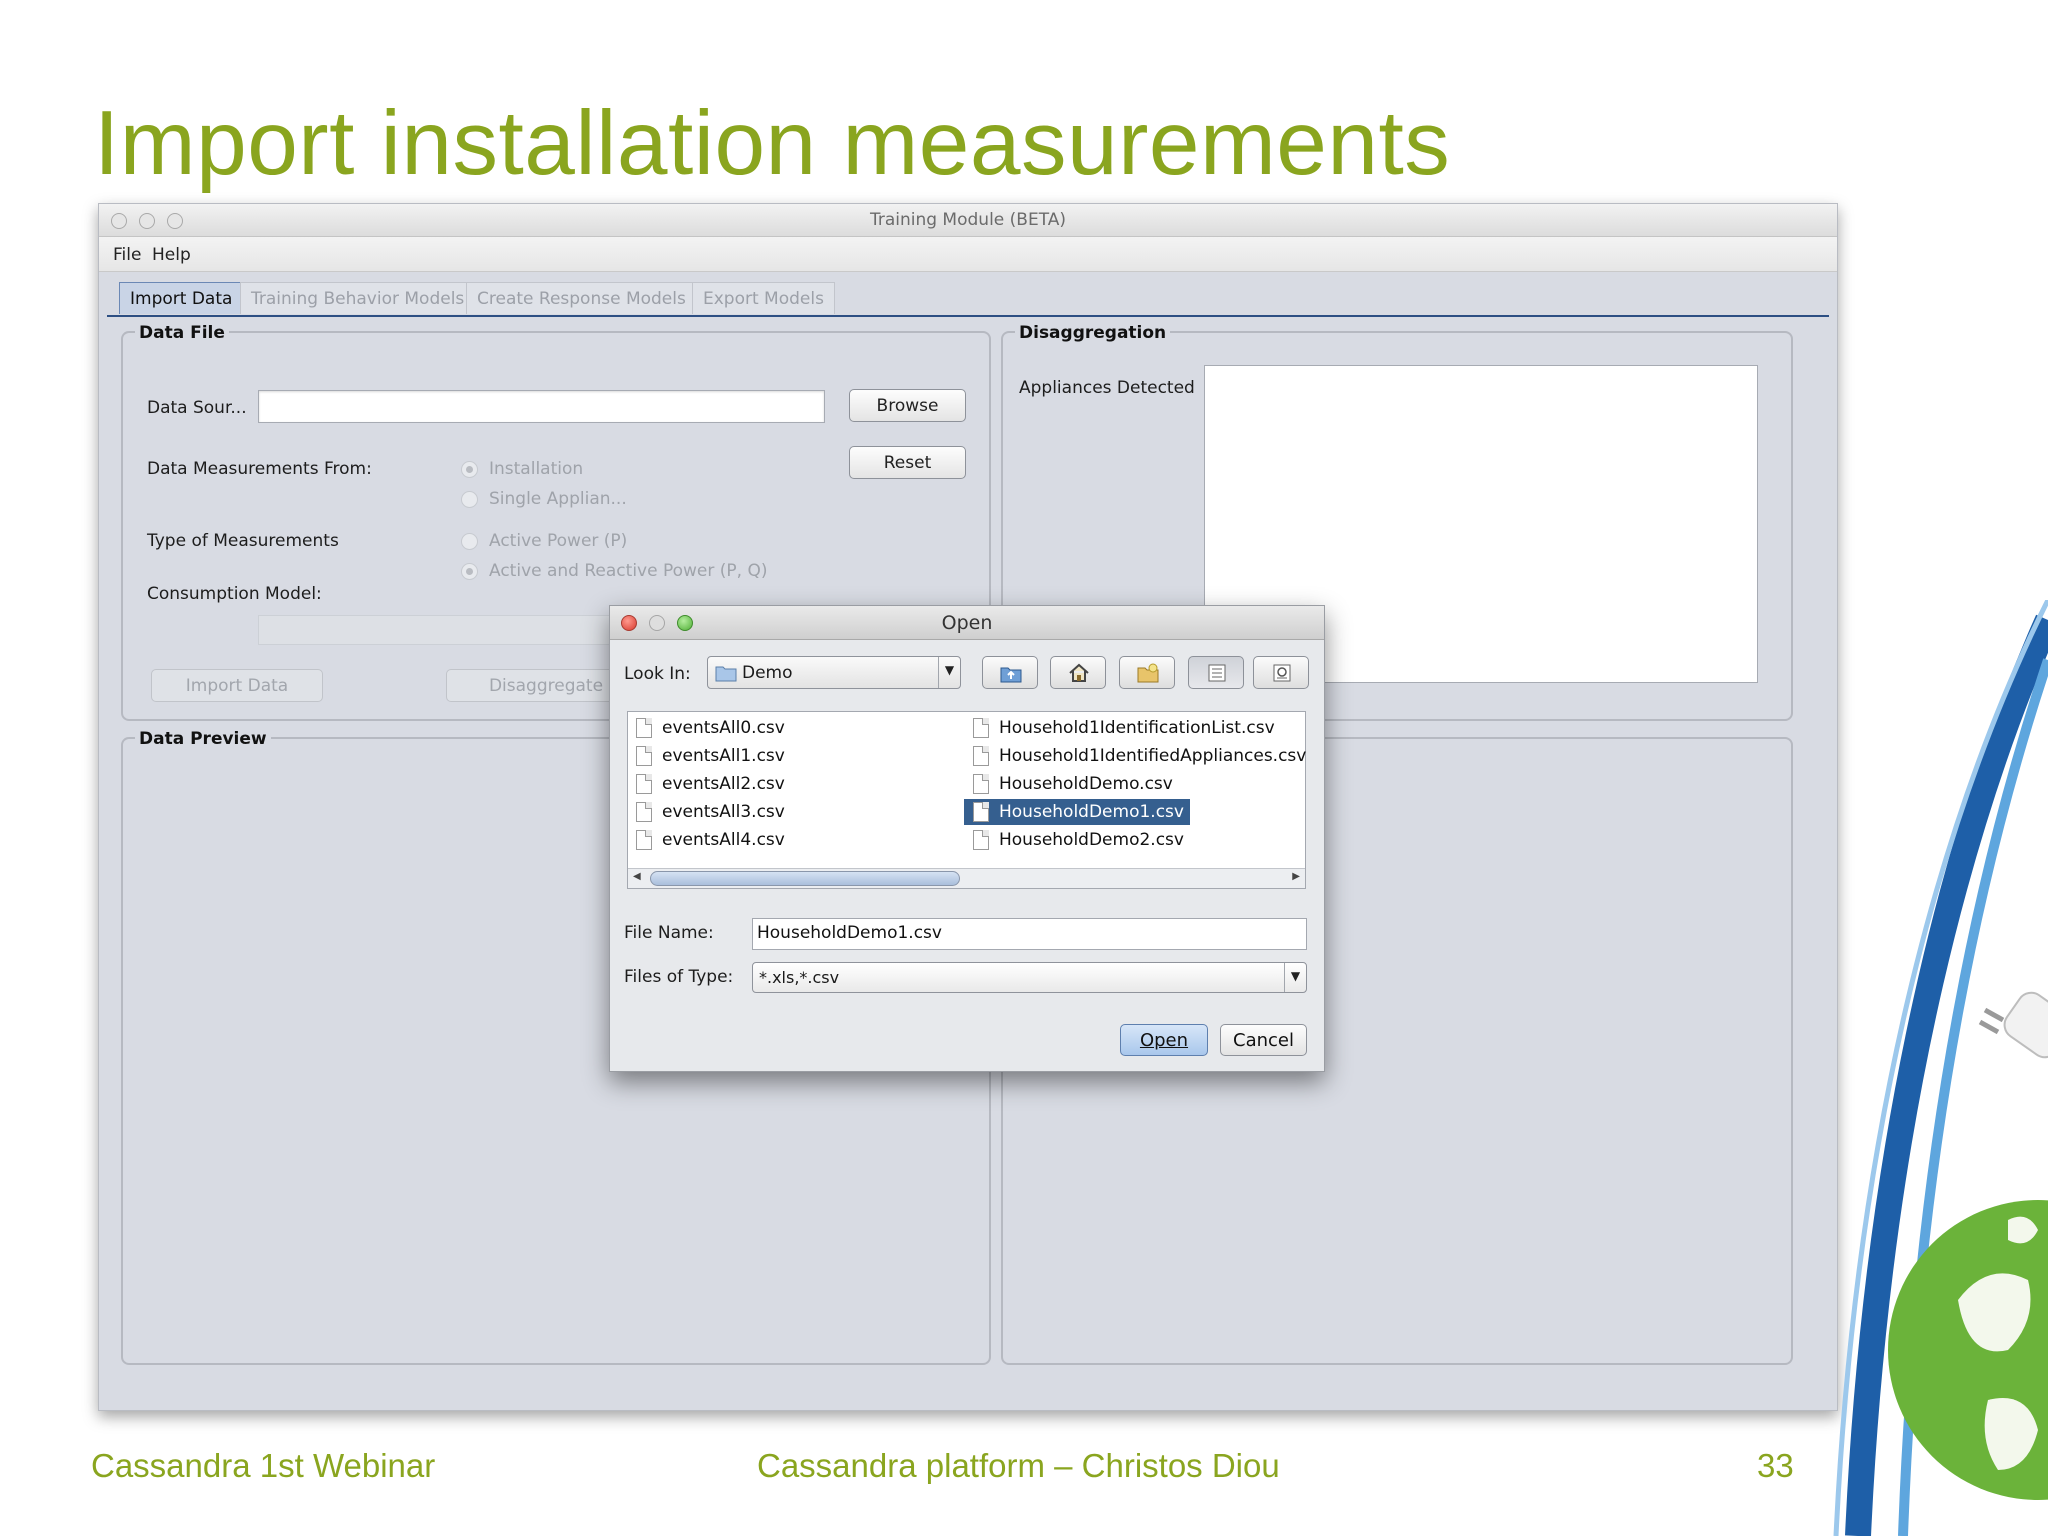  What do you see at coordinates (786, 728) in the screenshot?
I see `list-item: eventsAll0.csv` at bounding box center [786, 728].